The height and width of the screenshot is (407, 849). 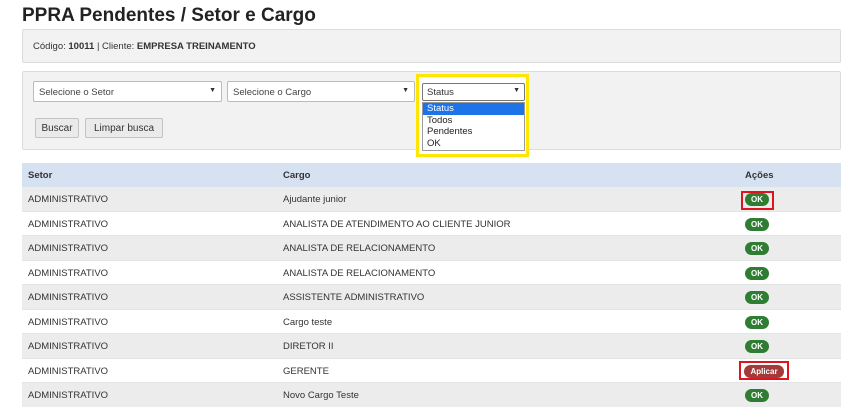 What do you see at coordinates (81, 46) in the screenshot?
I see `code-value: 10011` at bounding box center [81, 46].